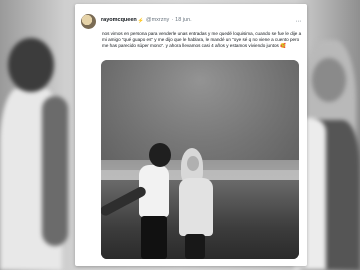 This screenshot has width=360, height=270. What do you see at coordinates (195, 246) in the screenshot?
I see `photo-woman-legs` at bounding box center [195, 246].